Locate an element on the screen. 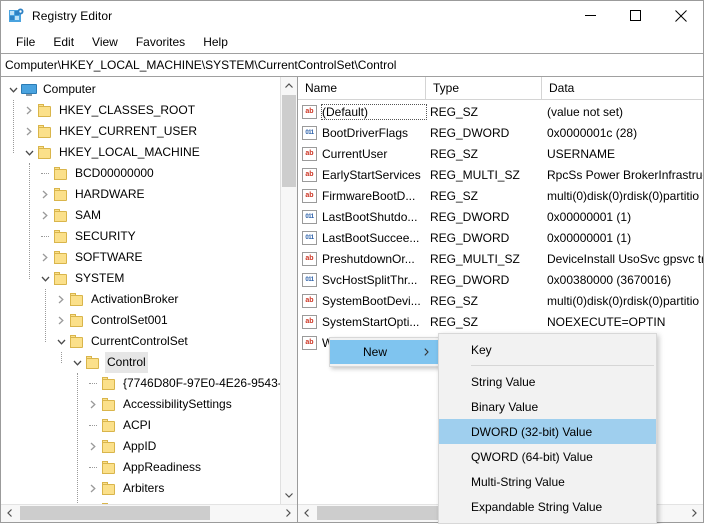 The width and height of the screenshot is (704, 524). tree-item-7746d80f-97e0-4e26-9543-2: {7746D80F-97E0-4E26-9543-2 is located at coordinates (140, 383).